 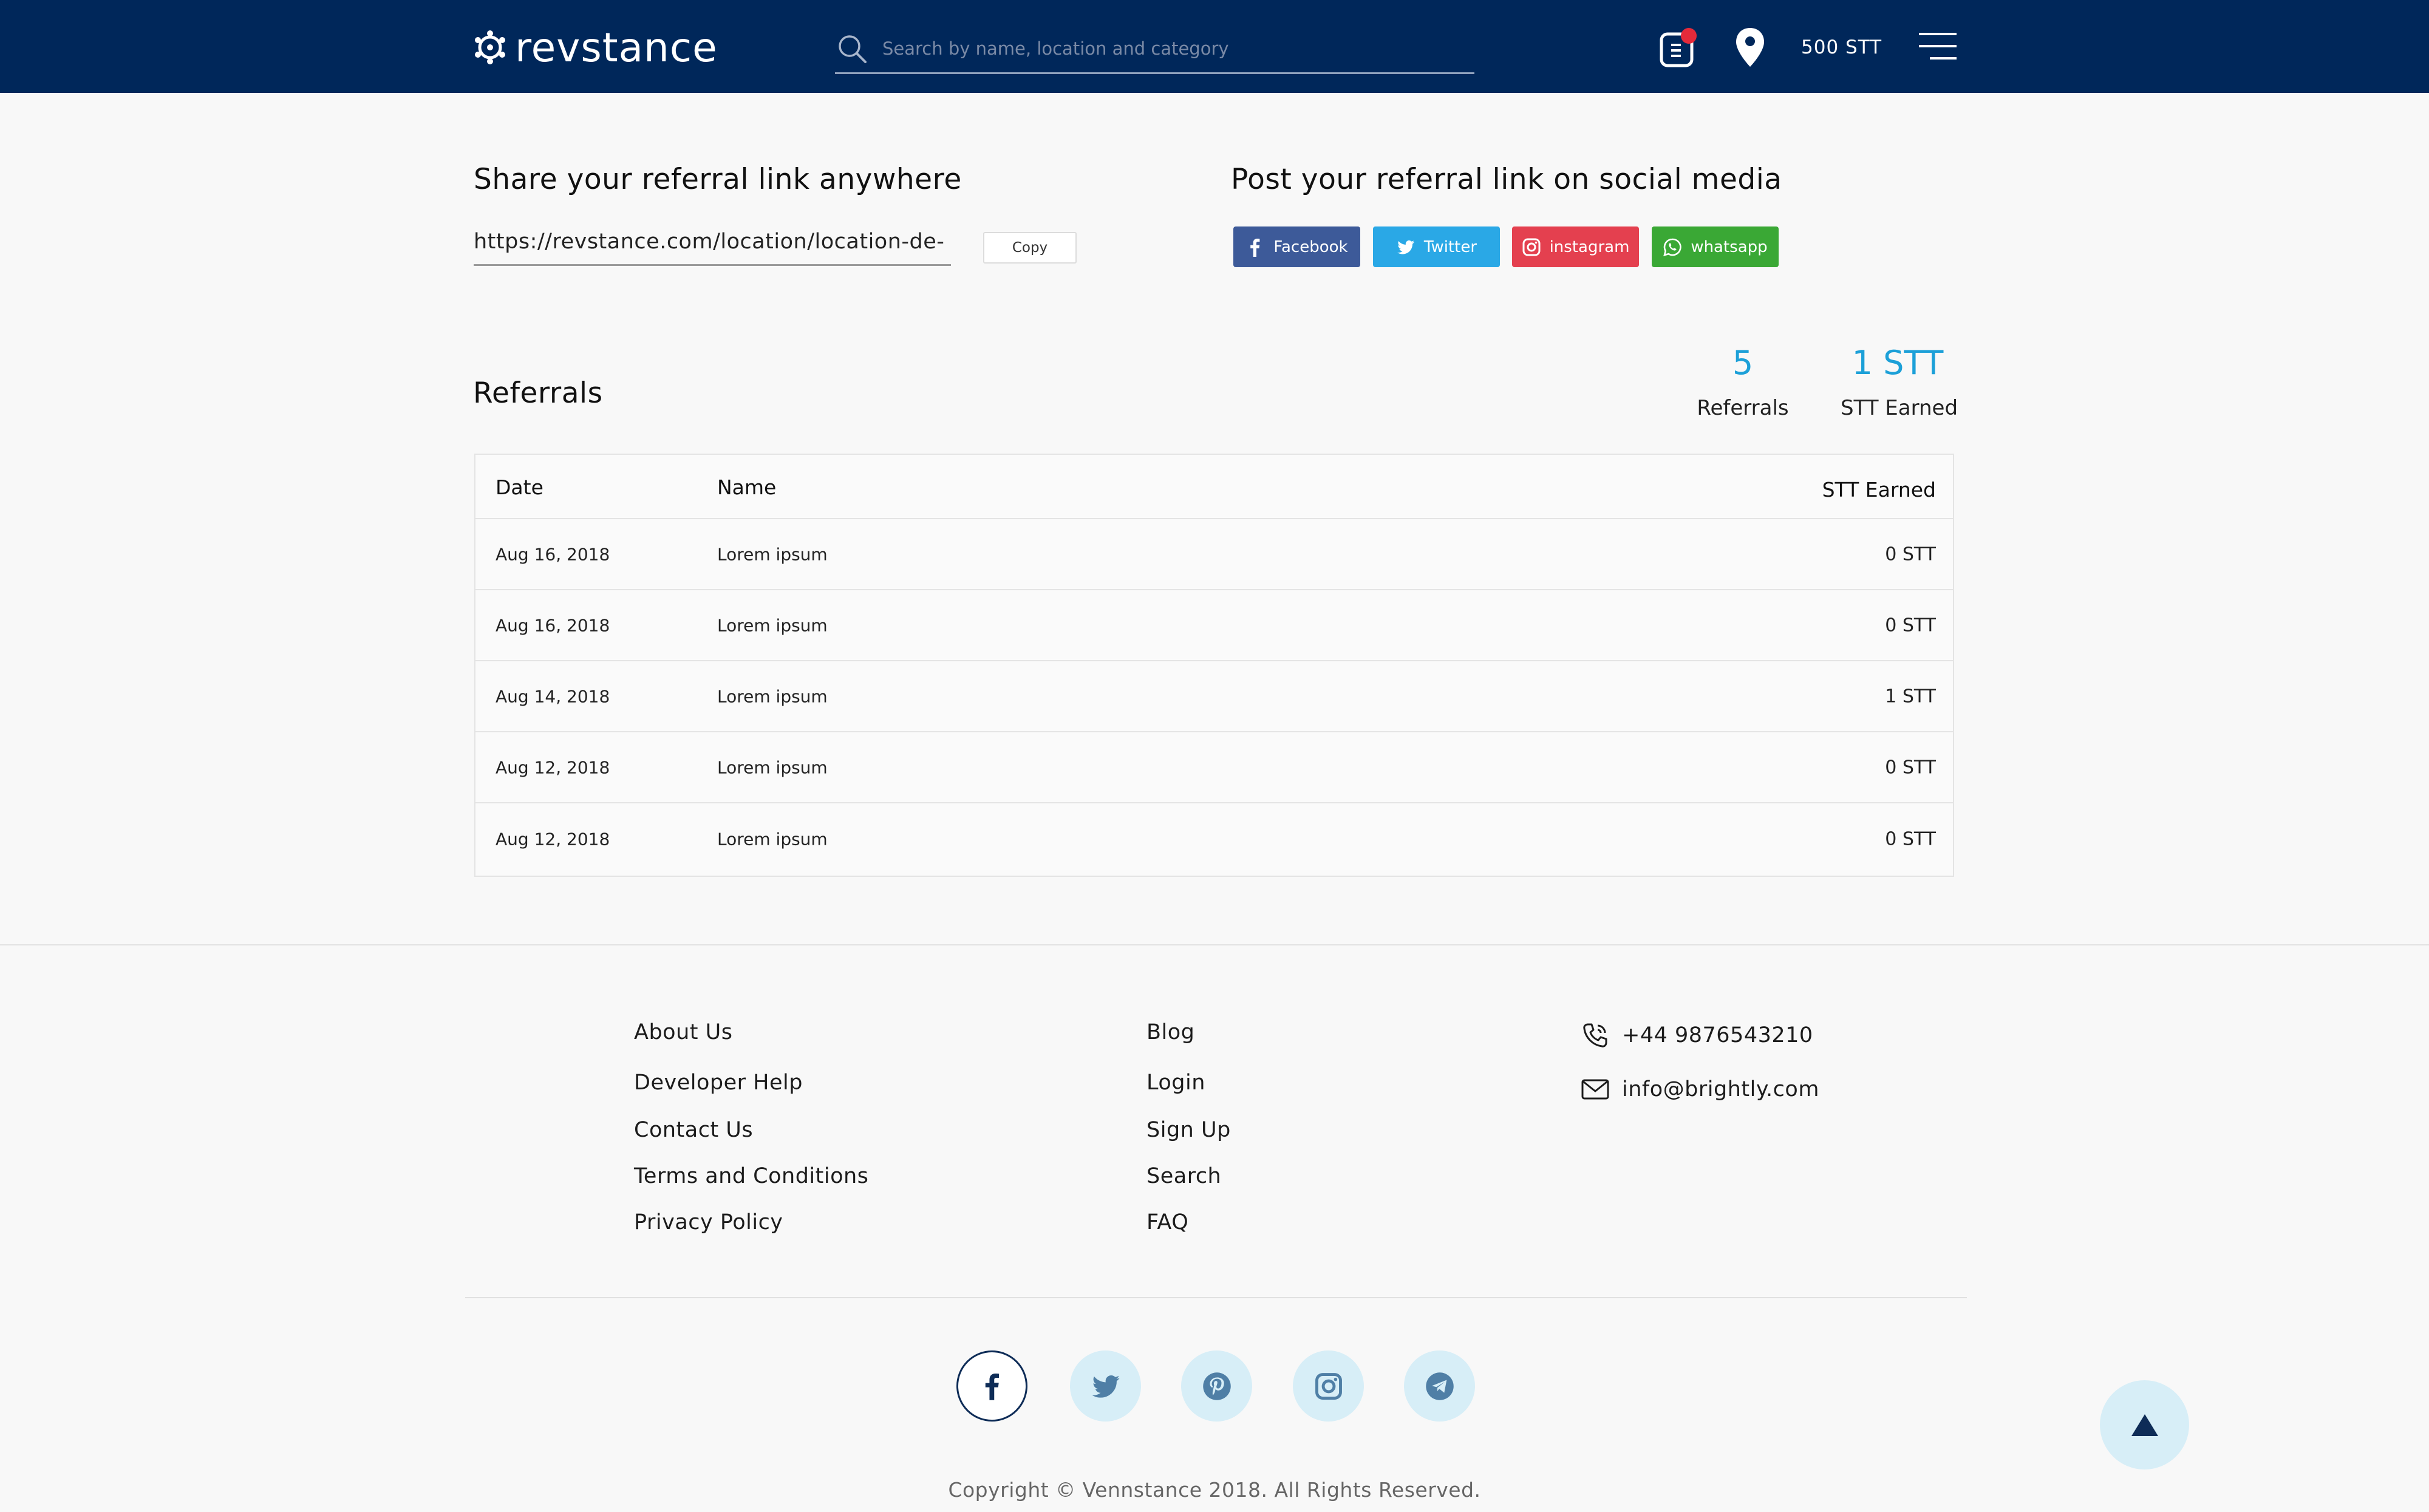 I want to click on social-post-heading: Post your referral link on social media, so click(x=1506, y=179).